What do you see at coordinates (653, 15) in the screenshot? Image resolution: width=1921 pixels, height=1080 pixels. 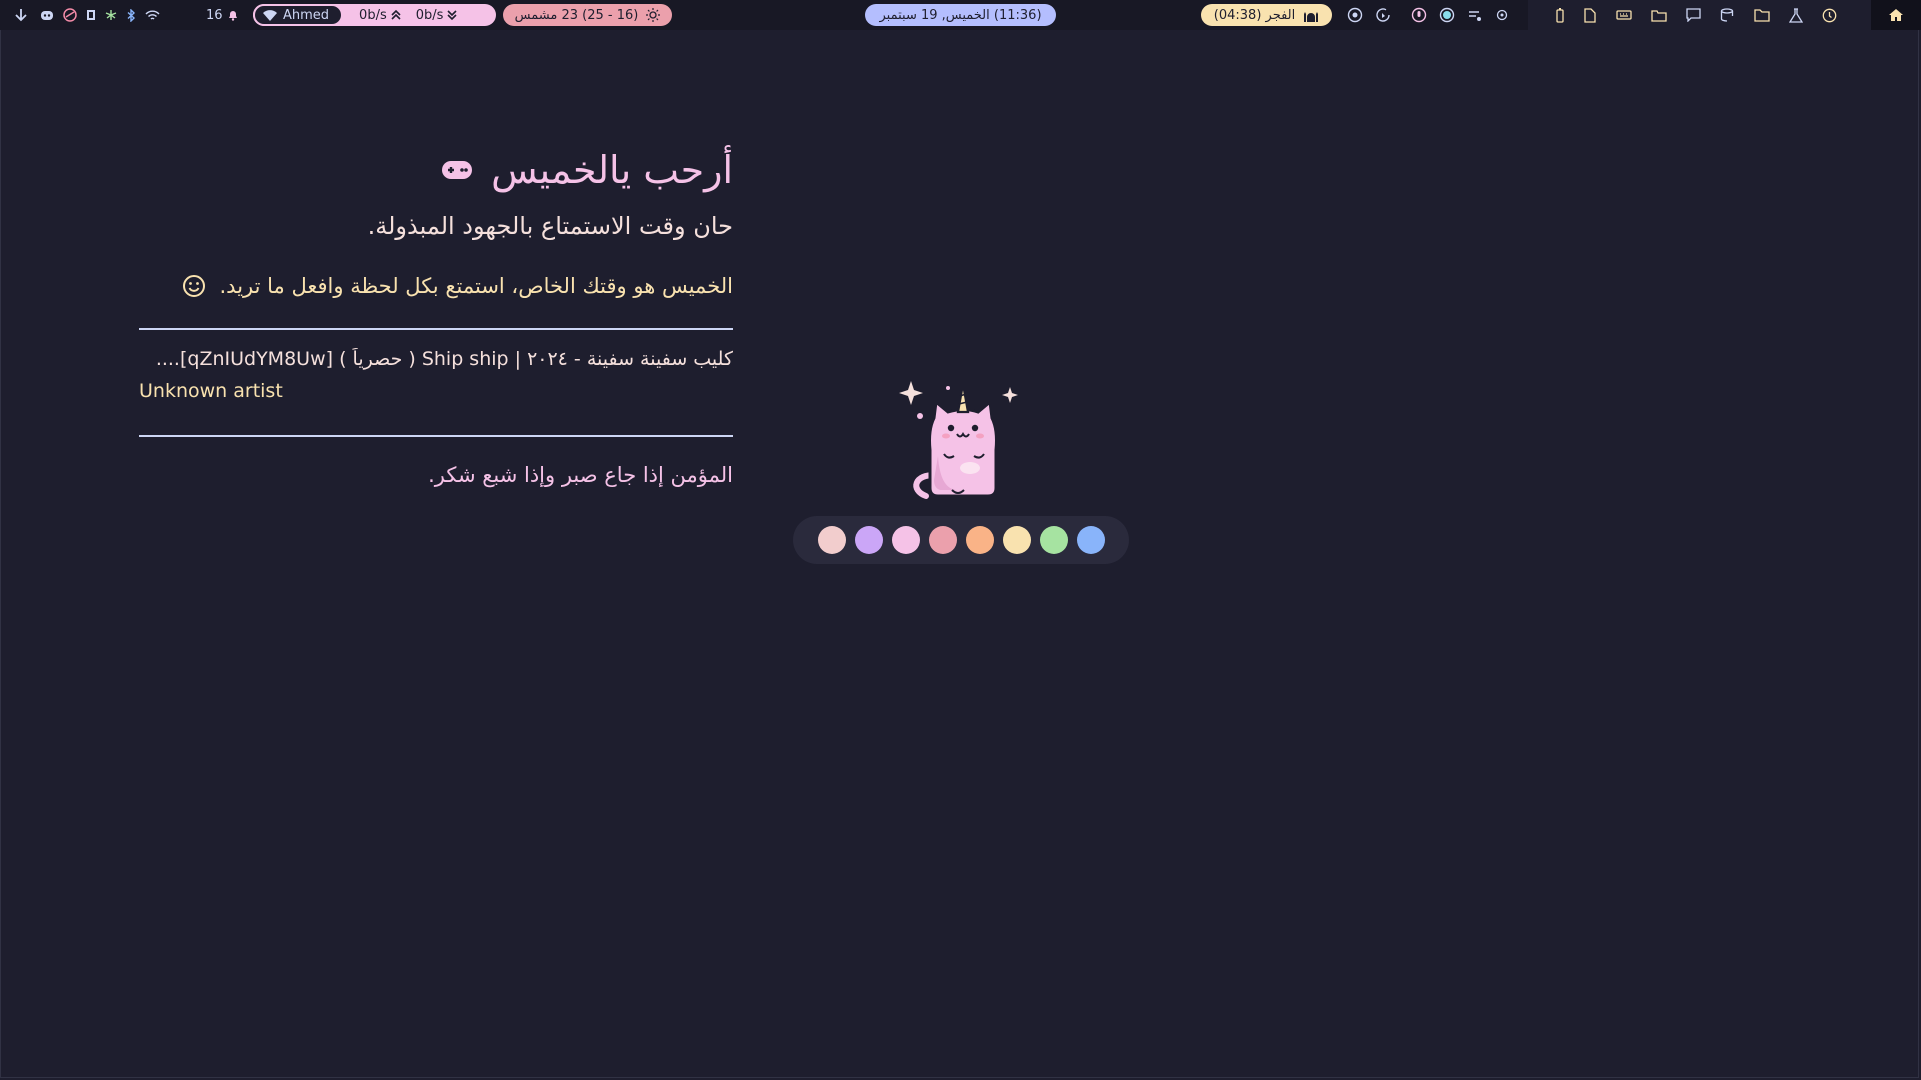 I see `sun-icon` at bounding box center [653, 15].